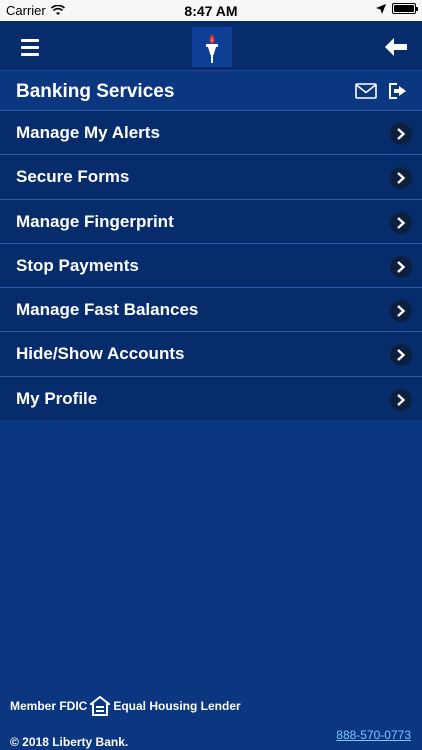 The height and width of the screenshot is (750, 422). I want to click on equal-housing-icon, so click(100, 706).